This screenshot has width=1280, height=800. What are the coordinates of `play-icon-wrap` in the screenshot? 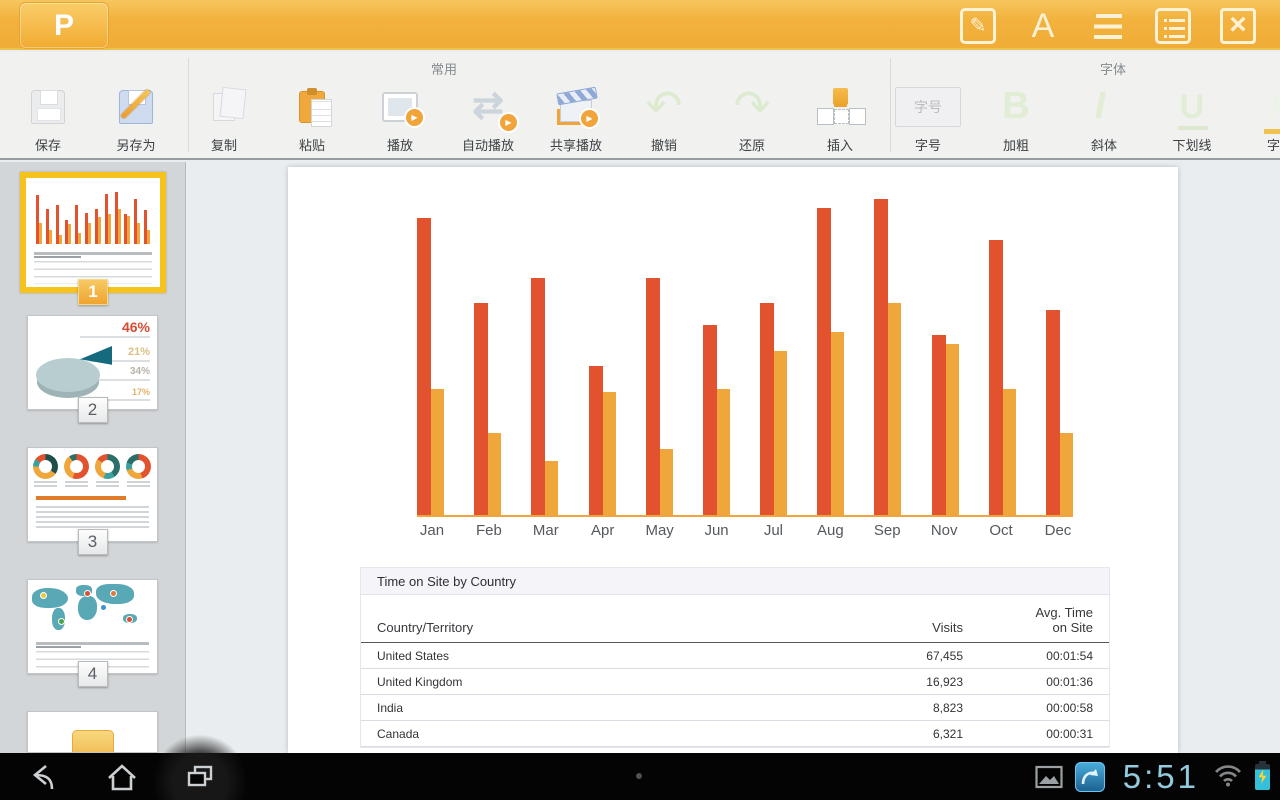 It's located at (400, 106).